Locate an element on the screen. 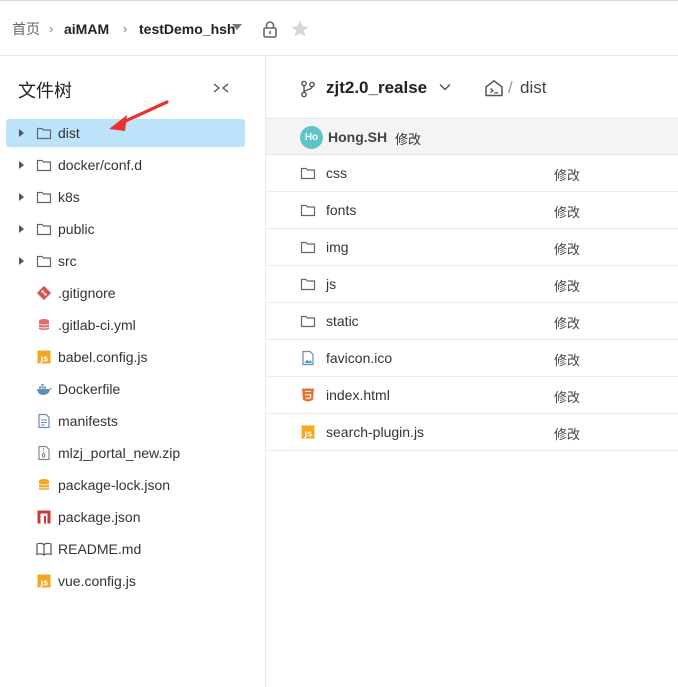  file-name-link: fonts is located at coordinates (341, 210).